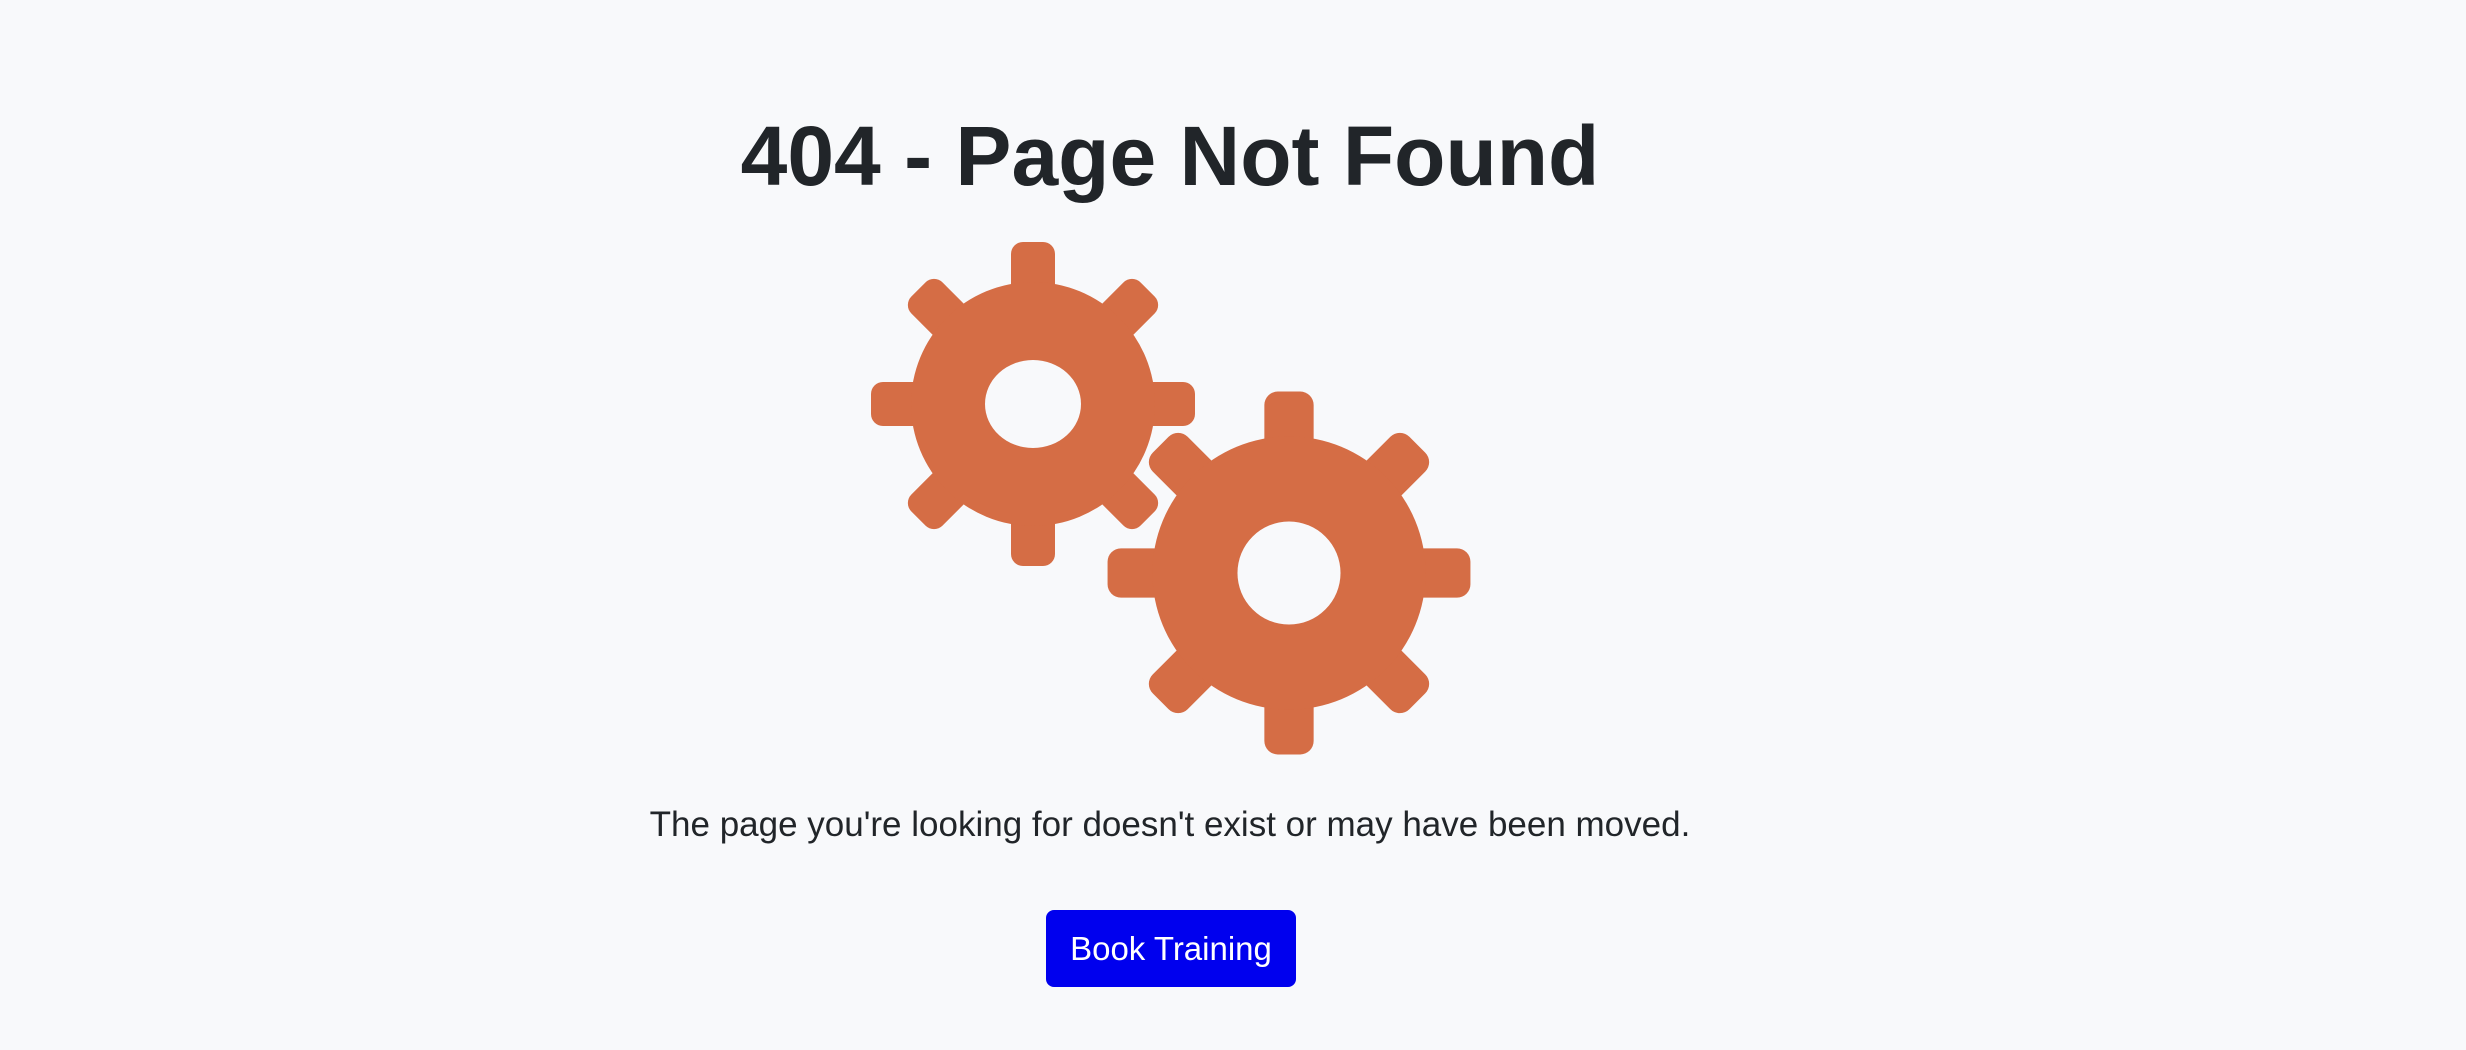 The height and width of the screenshot is (1050, 2466). Describe the element at coordinates (1170, 156) in the screenshot. I see `page-title: 404 - Page Not Found` at that location.